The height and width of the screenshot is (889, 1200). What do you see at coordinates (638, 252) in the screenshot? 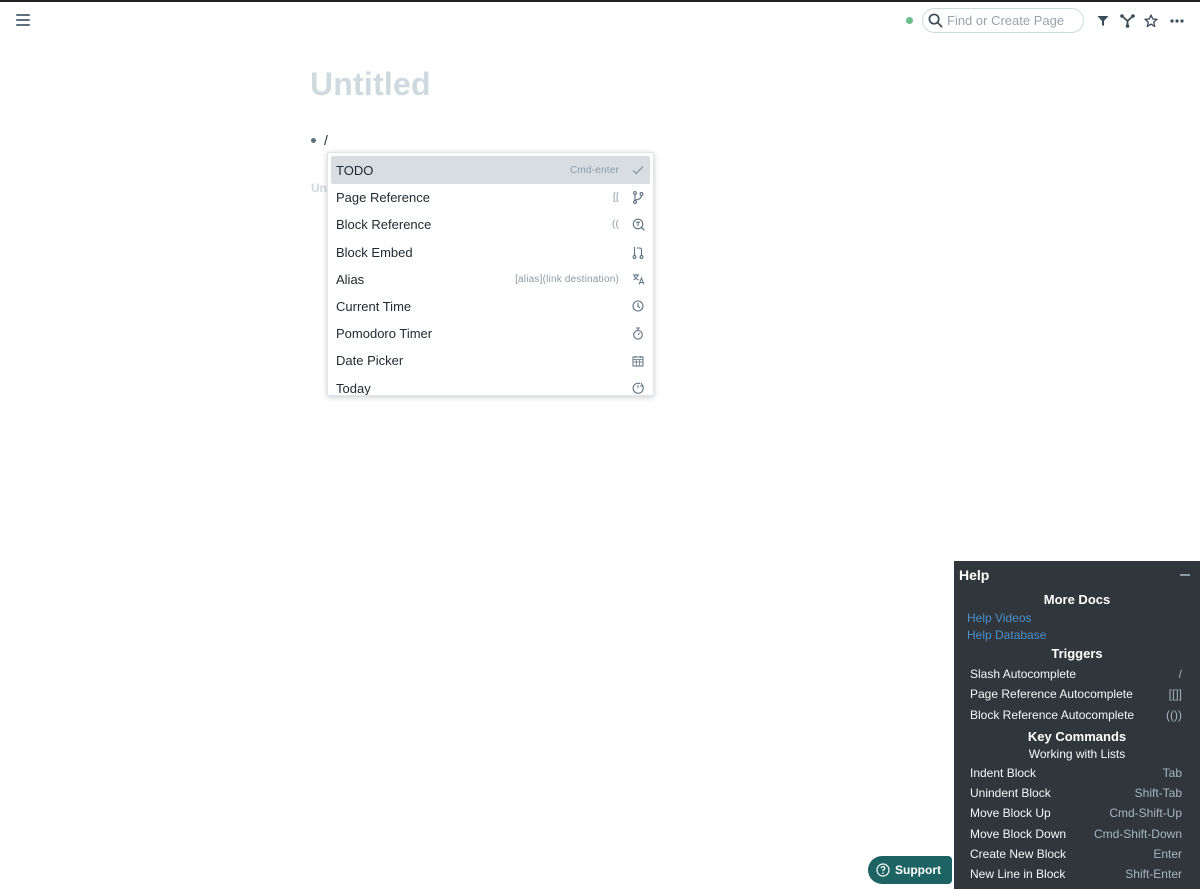
I see `git-pull-icon` at bounding box center [638, 252].